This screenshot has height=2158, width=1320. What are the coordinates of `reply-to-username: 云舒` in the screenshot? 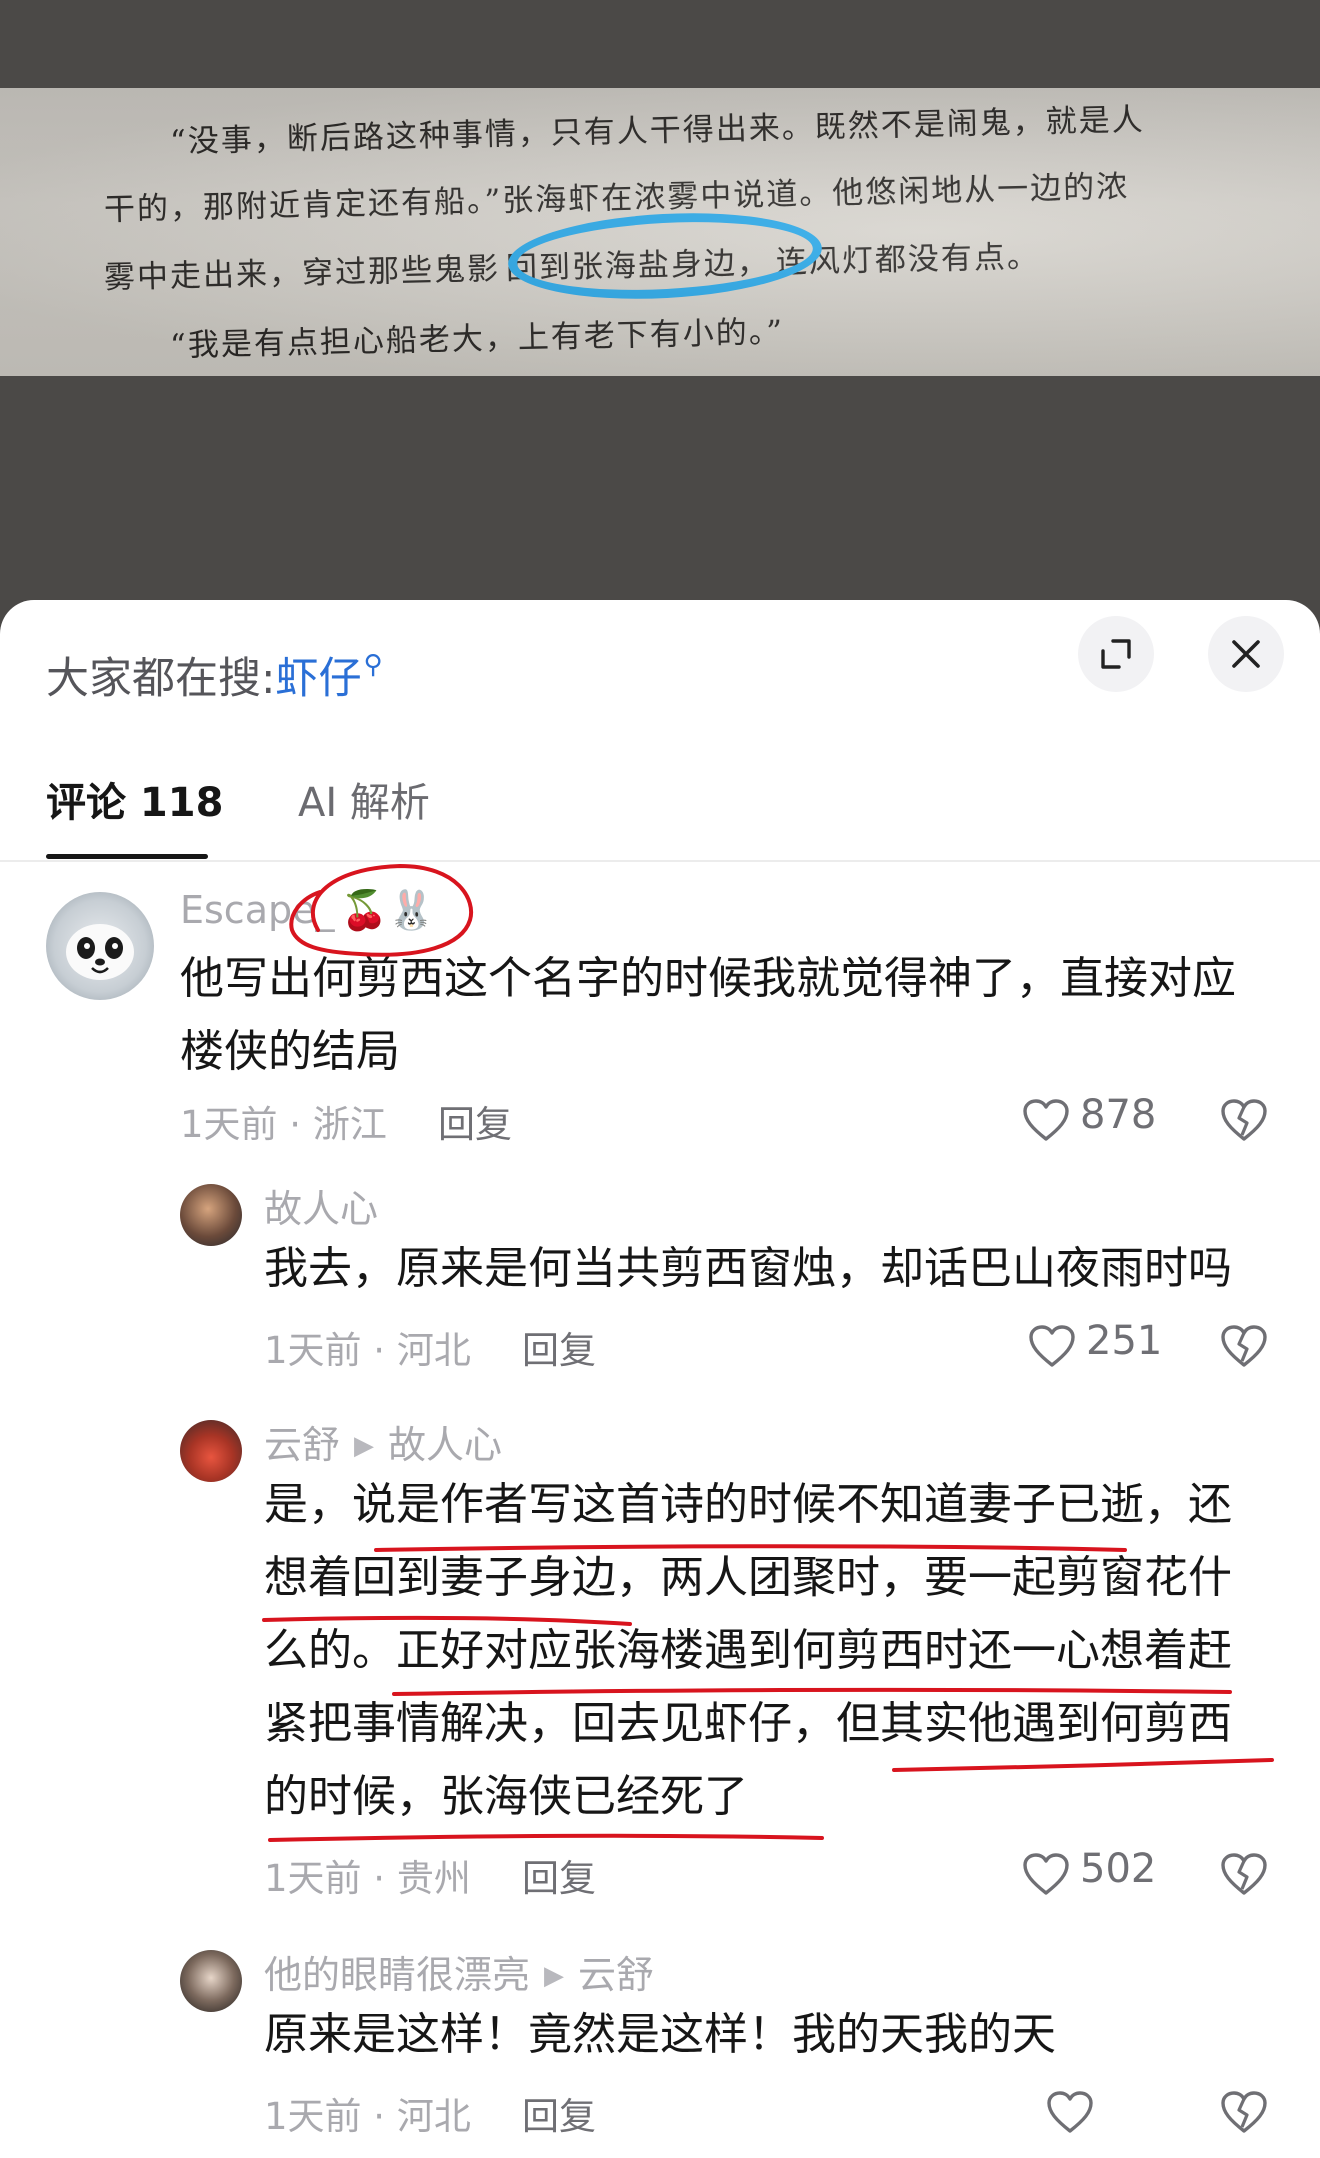 It's located at (616, 1975).